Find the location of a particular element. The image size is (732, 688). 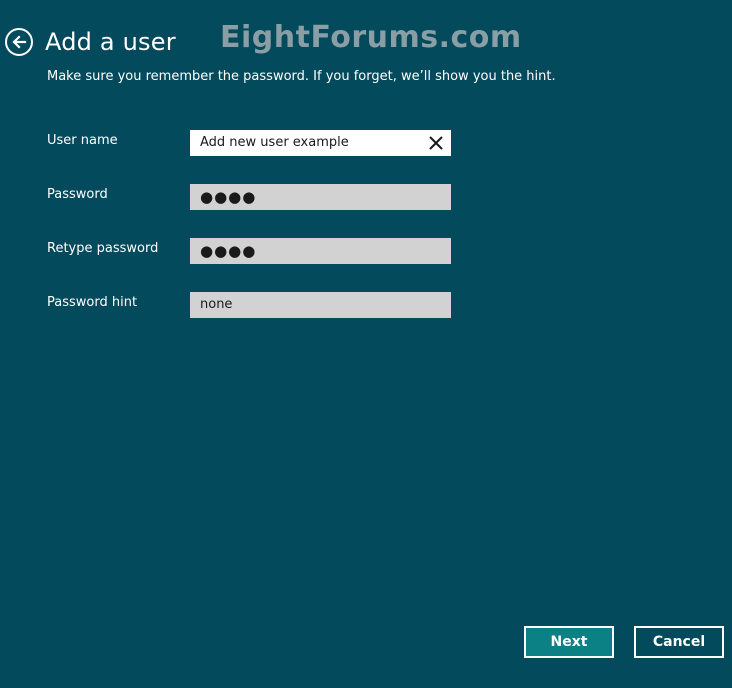

user-name-input: Add new user example is located at coordinates (320, 143).